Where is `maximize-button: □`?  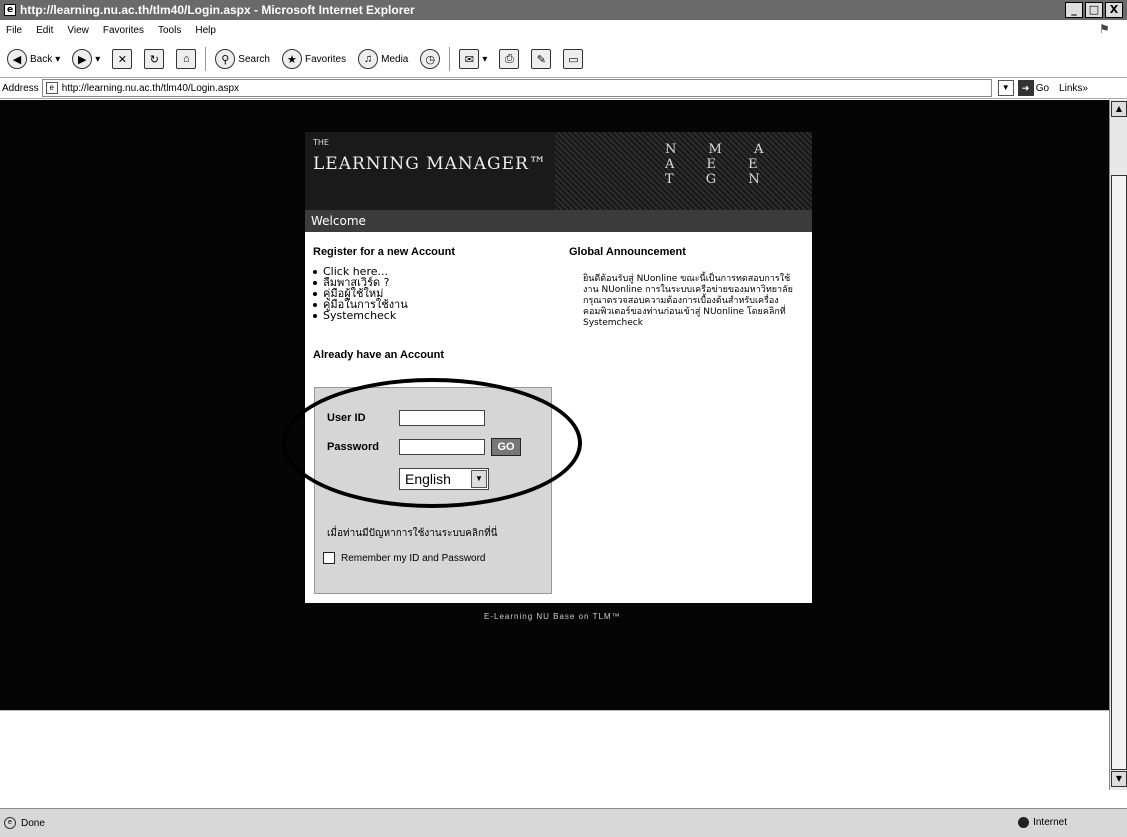
maximize-button: □ is located at coordinates (1094, 10).